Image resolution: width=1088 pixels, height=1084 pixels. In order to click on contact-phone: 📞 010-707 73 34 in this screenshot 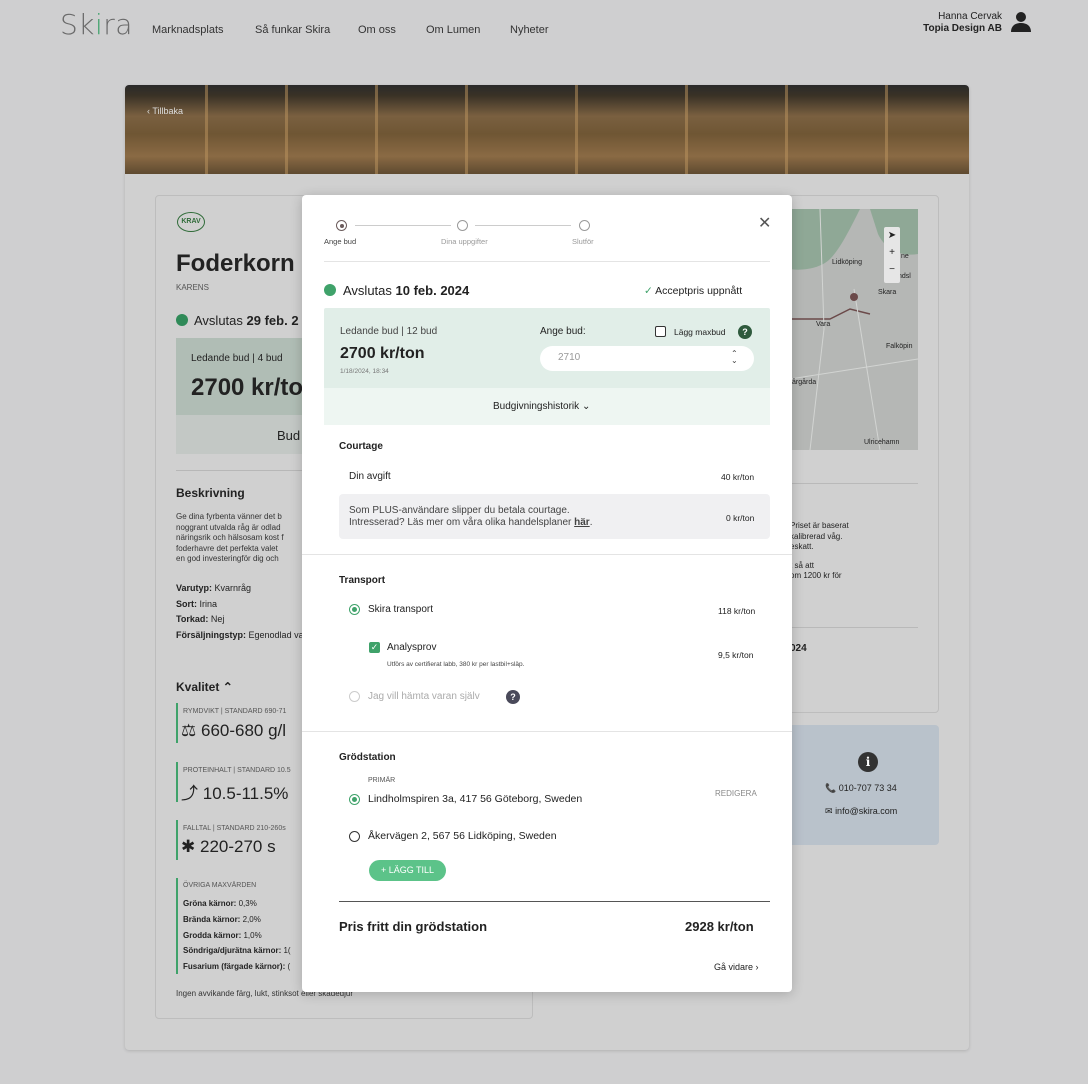, I will do `click(861, 788)`.